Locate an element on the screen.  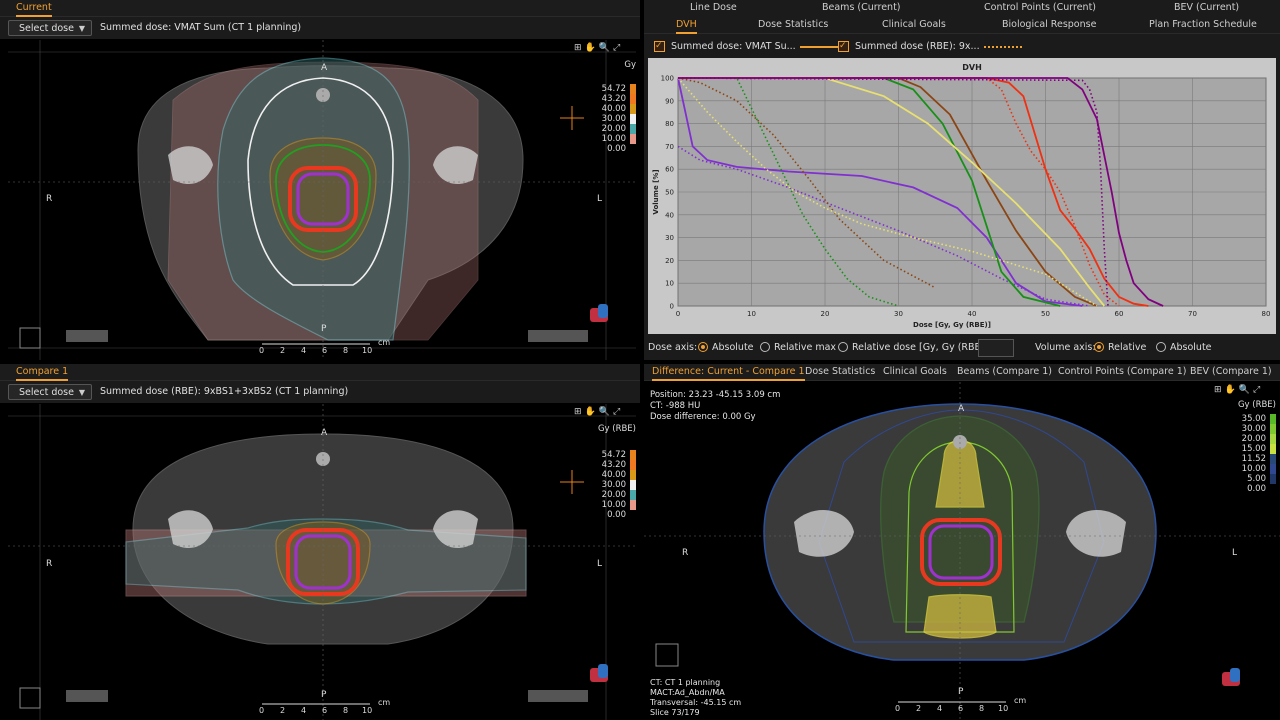
radio-dose-relative-max: Relative max is located at coordinates (798, 348).